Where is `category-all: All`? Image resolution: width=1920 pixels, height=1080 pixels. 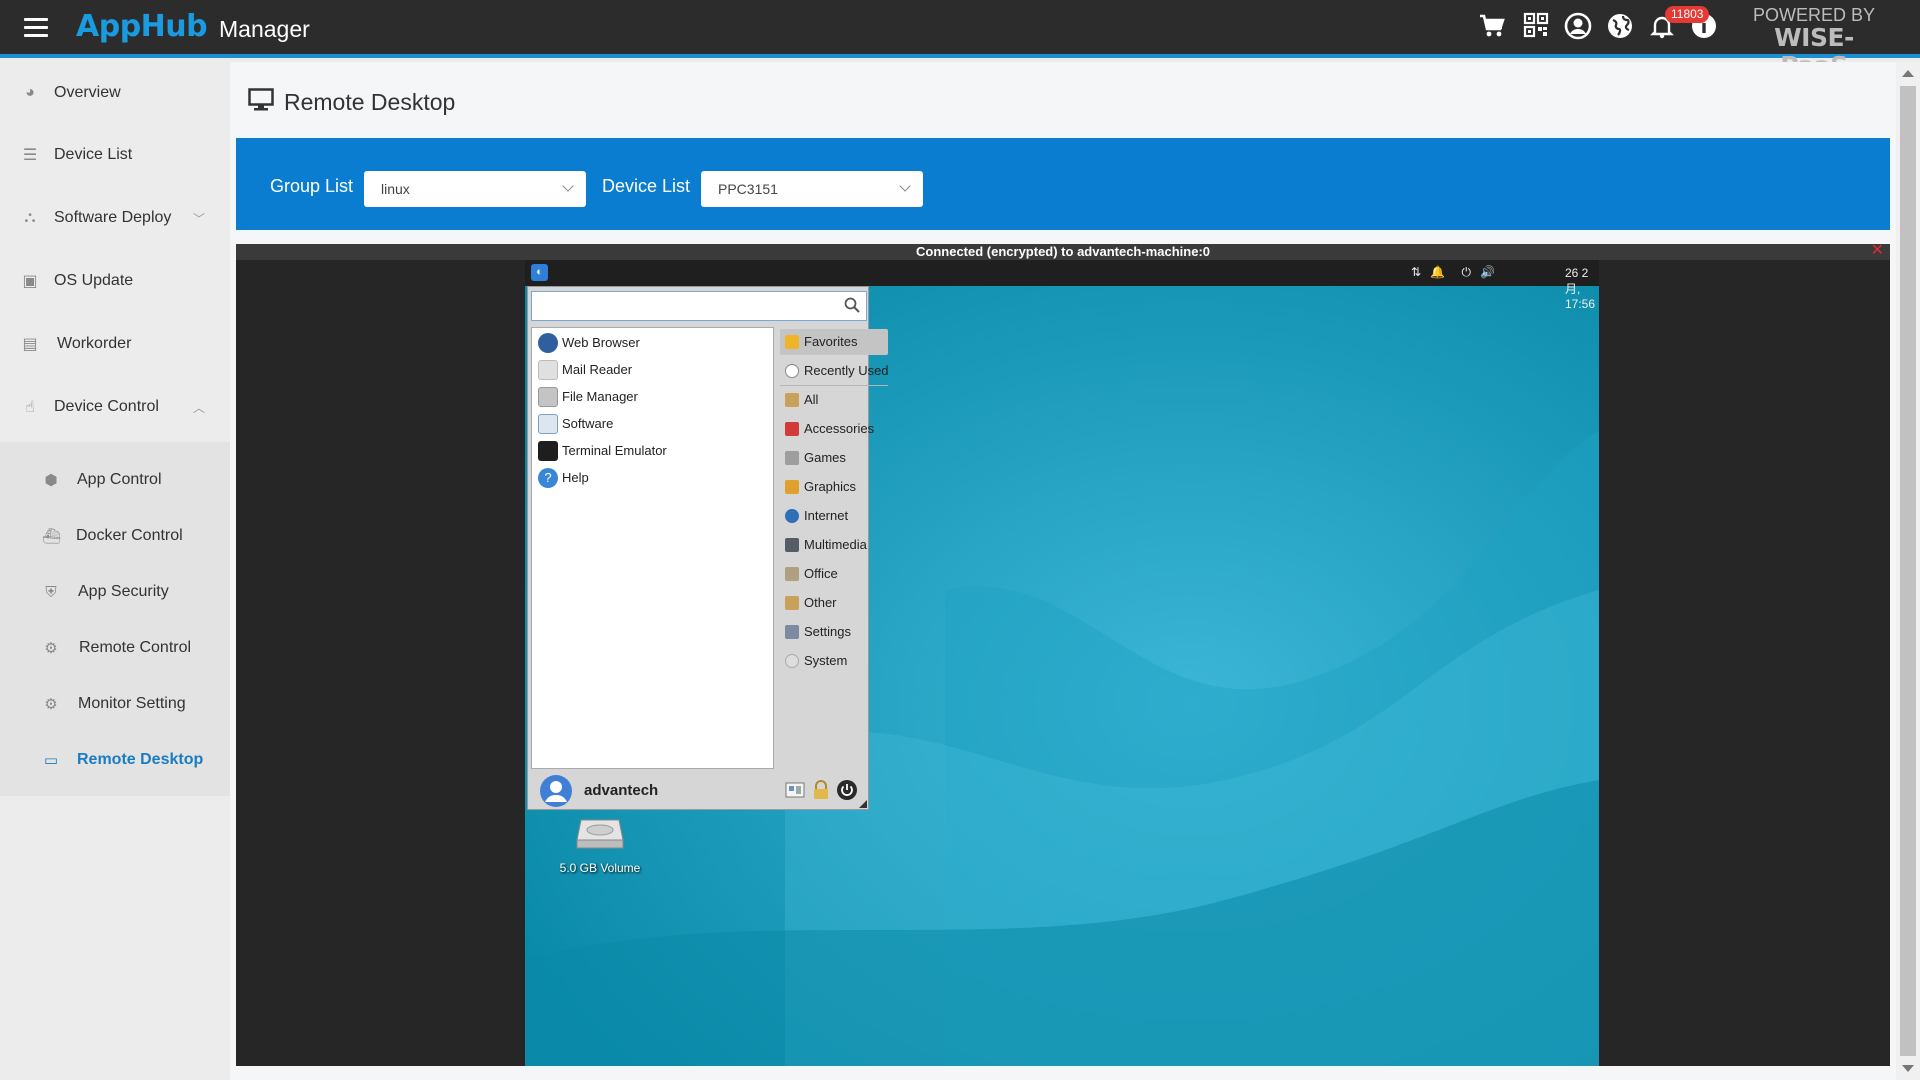
category-all: All is located at coordinates (834, 400).